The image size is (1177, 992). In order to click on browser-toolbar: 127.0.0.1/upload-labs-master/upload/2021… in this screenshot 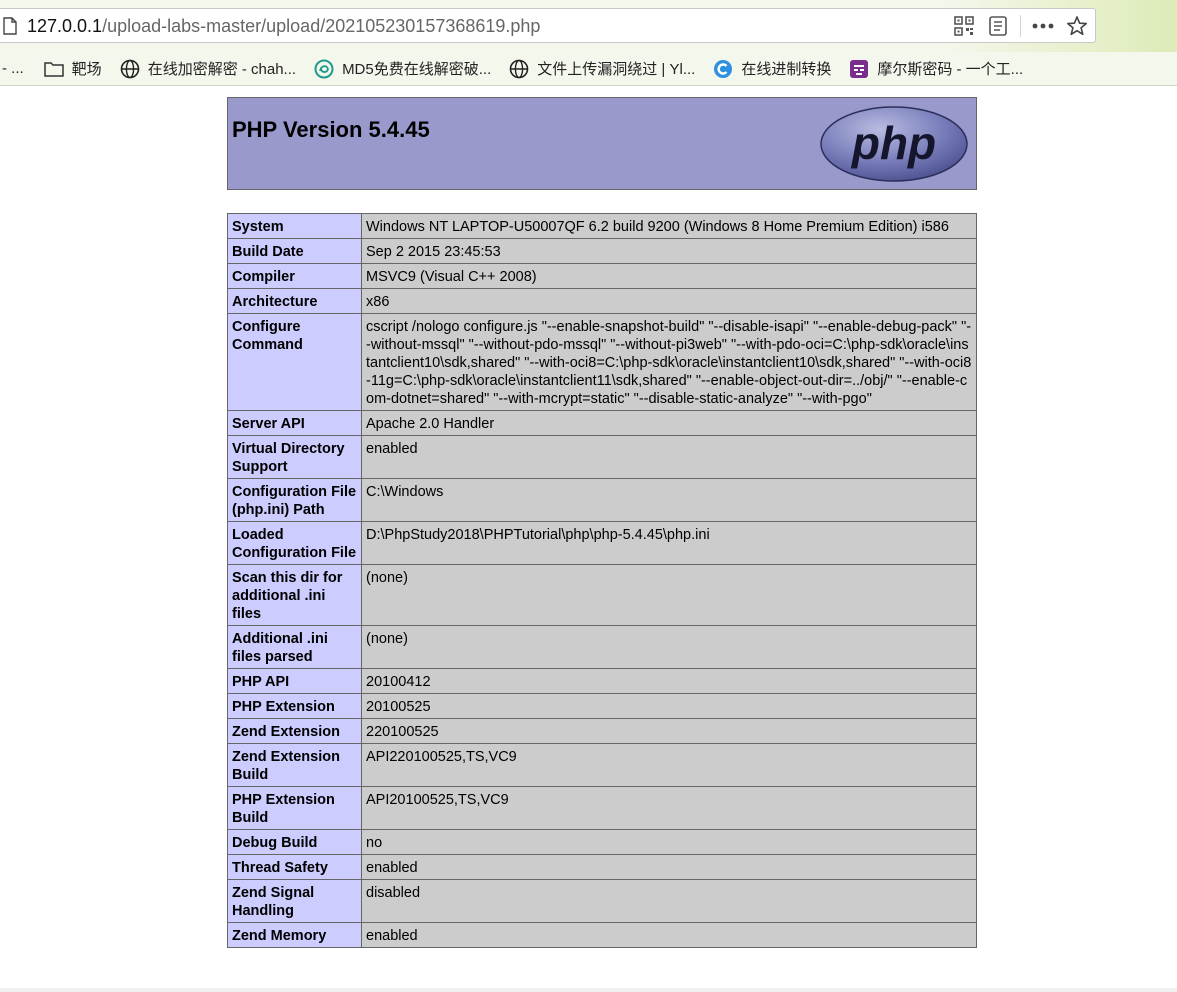, I will do `click(588, 26)`.